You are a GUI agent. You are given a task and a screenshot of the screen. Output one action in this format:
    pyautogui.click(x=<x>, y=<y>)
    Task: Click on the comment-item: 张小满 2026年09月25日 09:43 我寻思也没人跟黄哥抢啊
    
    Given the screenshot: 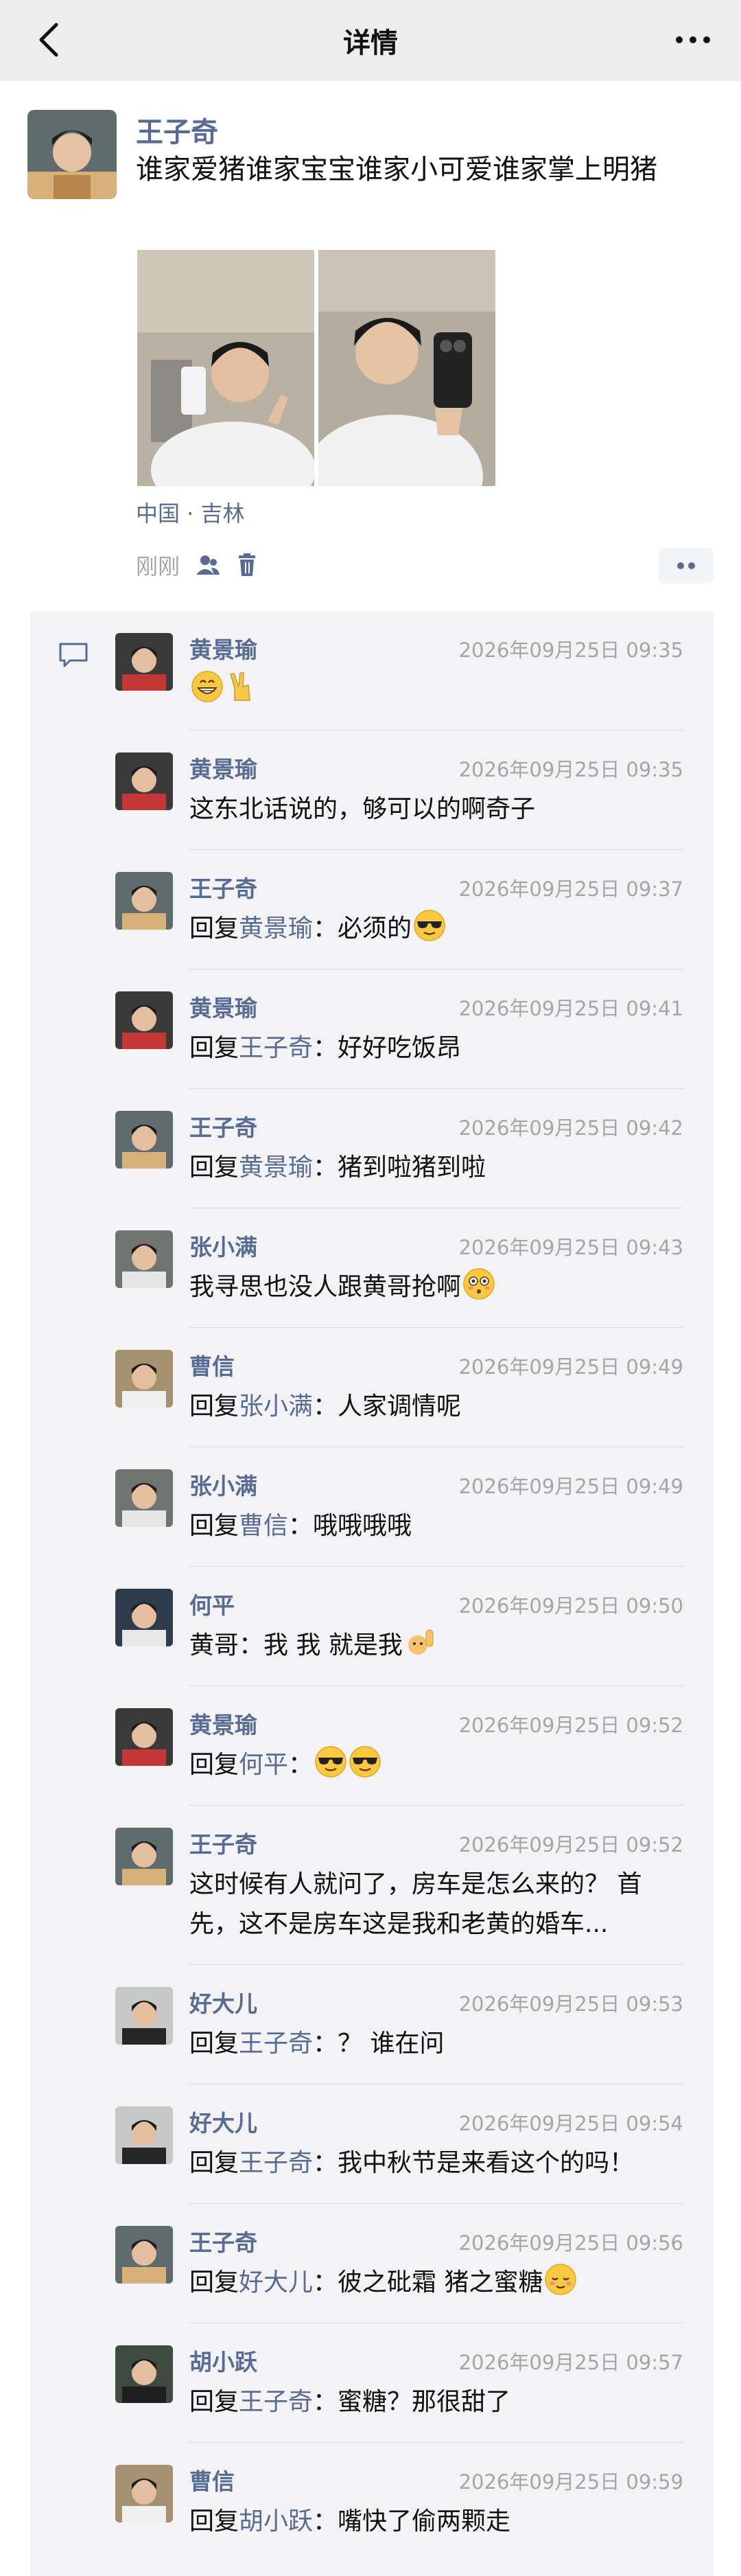 What is the action you would take?
    pyautogui.click(x=372, y=1268)
    